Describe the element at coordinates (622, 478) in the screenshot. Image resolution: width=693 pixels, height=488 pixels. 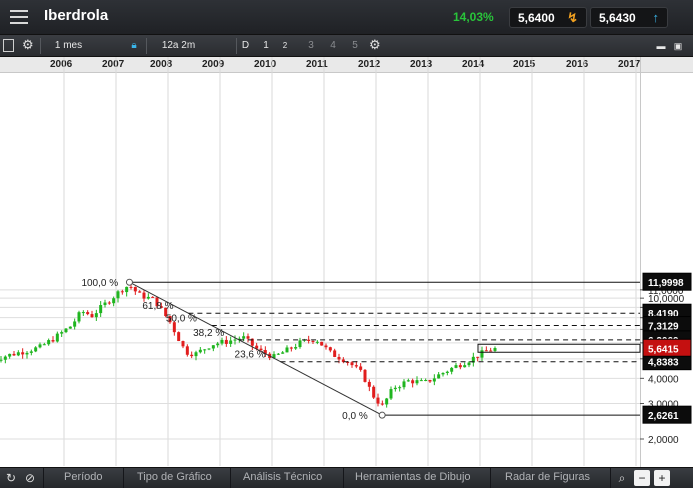
I see `zoom-search-icon: ⌕` at that location.